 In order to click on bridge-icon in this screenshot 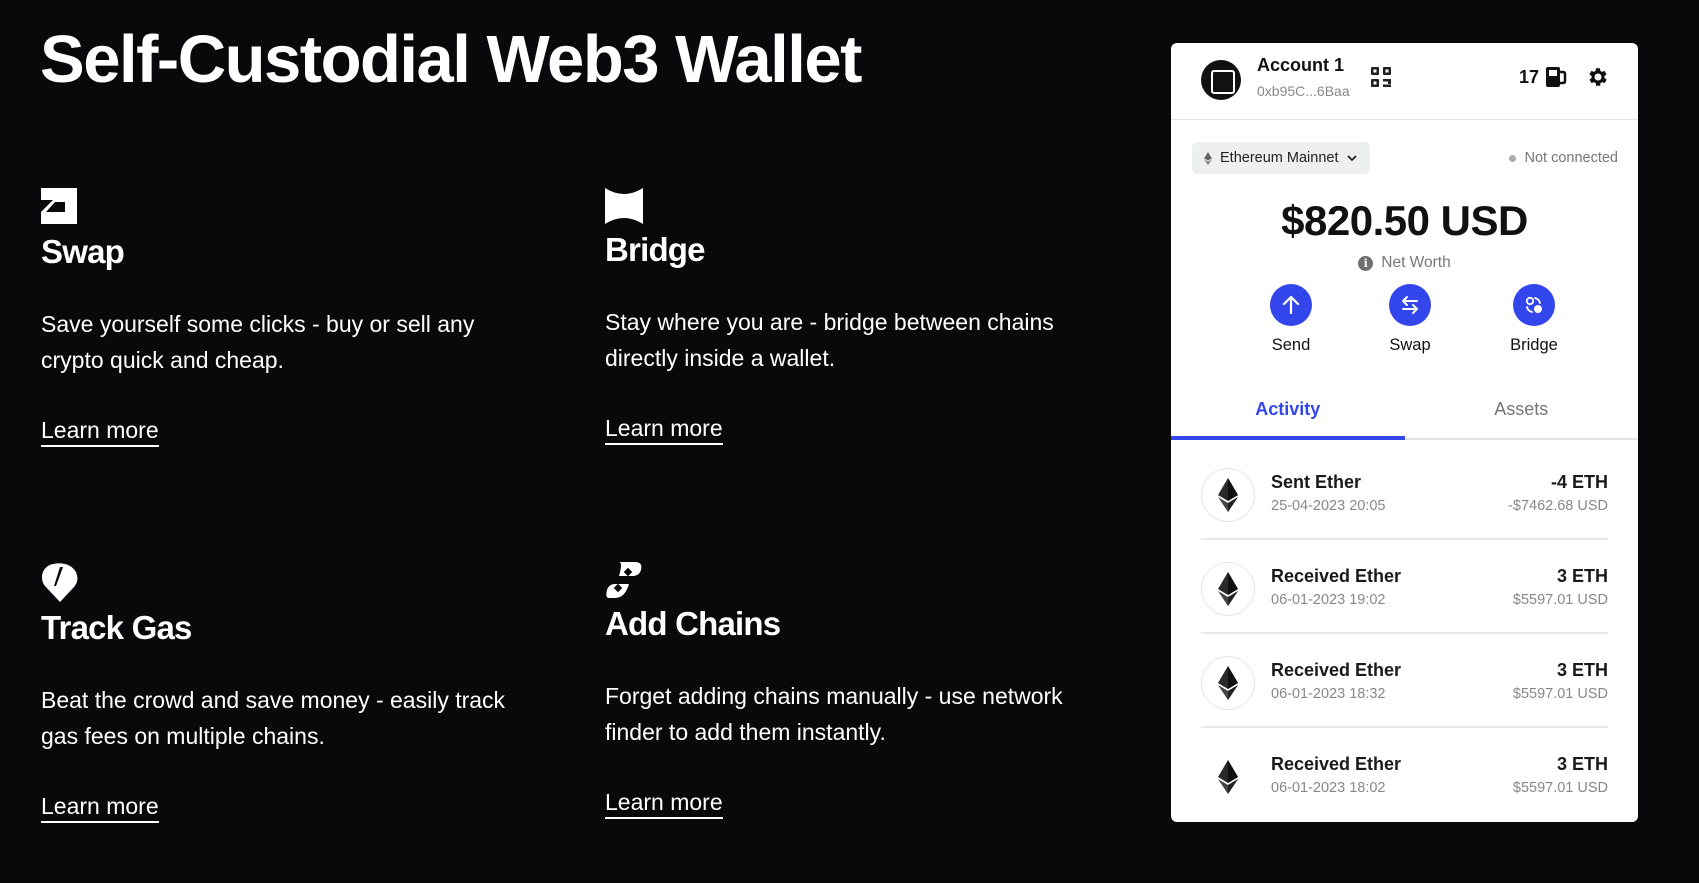, I will do `click(624, 206)`.